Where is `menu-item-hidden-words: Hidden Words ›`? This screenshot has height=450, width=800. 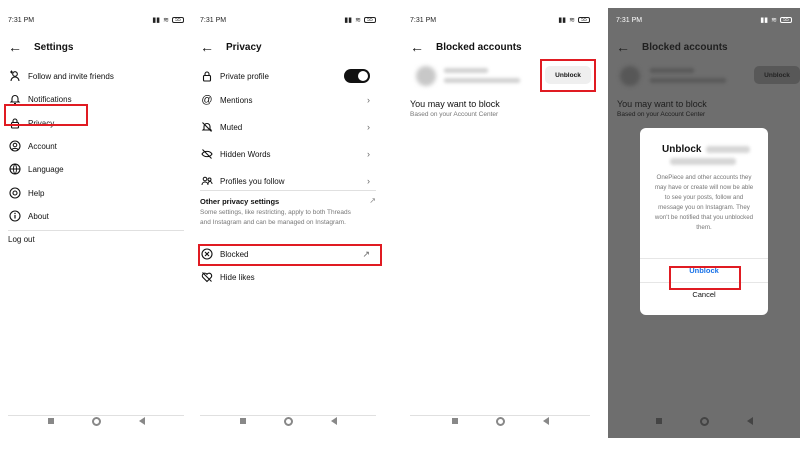
menu-item-hidden-words: Hidden Words › is located at coordinates (288, 154).